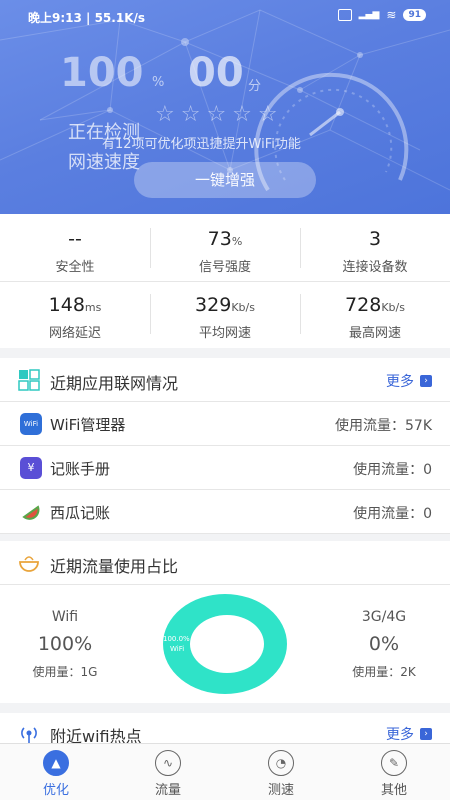  I want to click on status-time: 晚上9:13 | 55.1K/s, so click(87, 18).